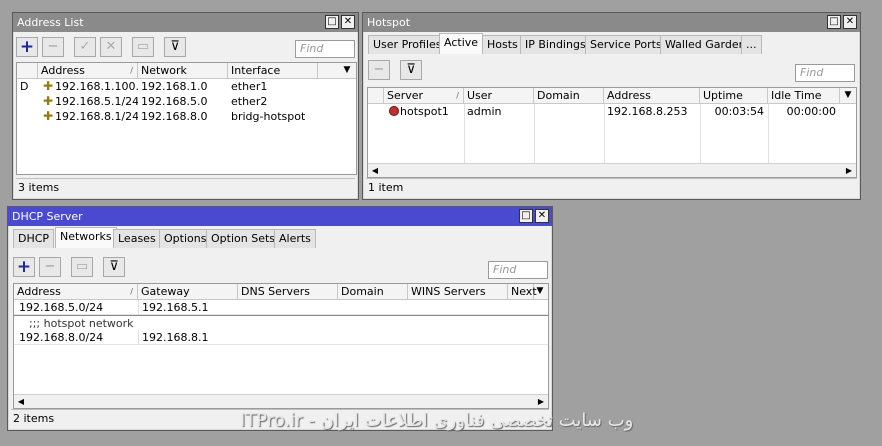 This screenshot has width=882, height=446. Describe the element at coordinates (268, 116) in the screenshot. I see `interface: bridg-hotspot` at that location.